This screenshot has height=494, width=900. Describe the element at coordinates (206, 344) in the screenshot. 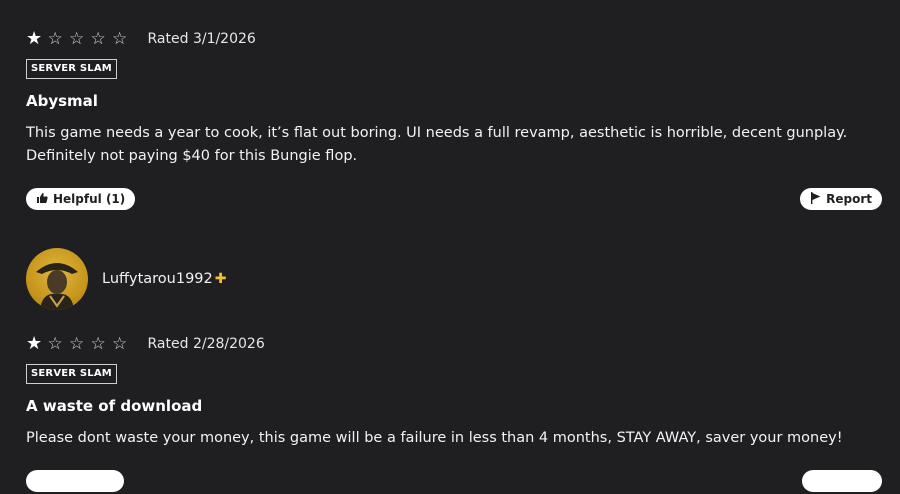

I see `rated-date: Rated 2/28/2026` at that location.